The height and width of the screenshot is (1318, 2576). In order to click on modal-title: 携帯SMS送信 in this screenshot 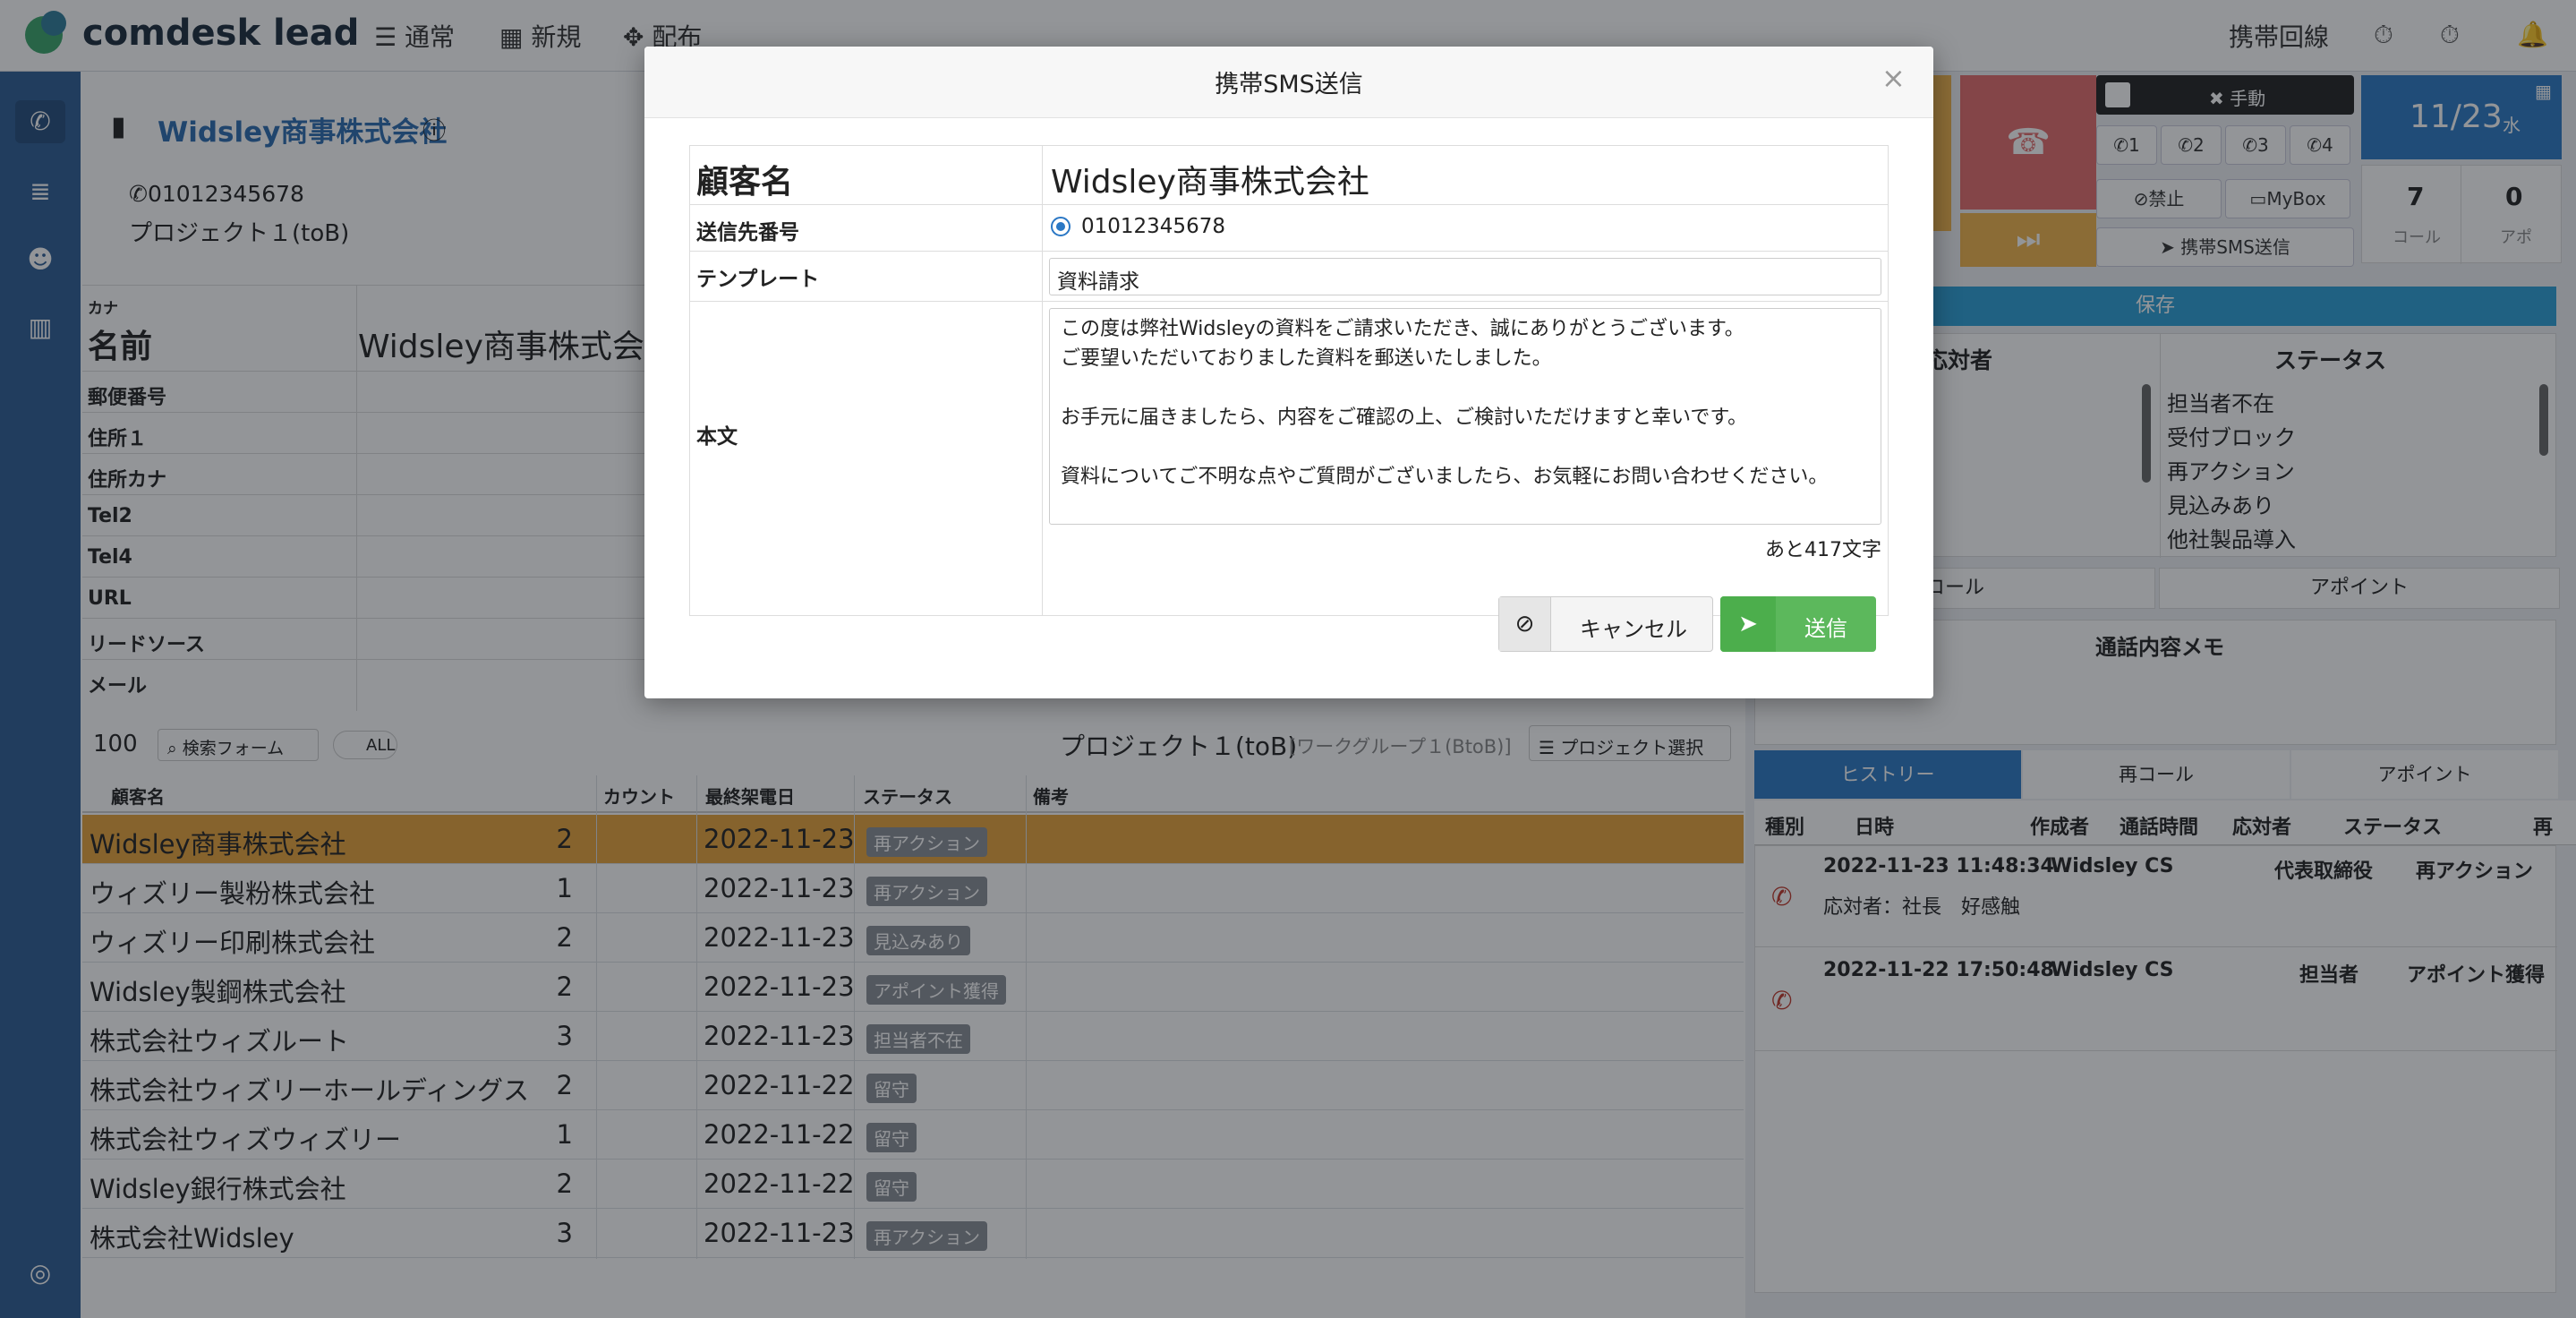, I will do `click(1289, 84)`.